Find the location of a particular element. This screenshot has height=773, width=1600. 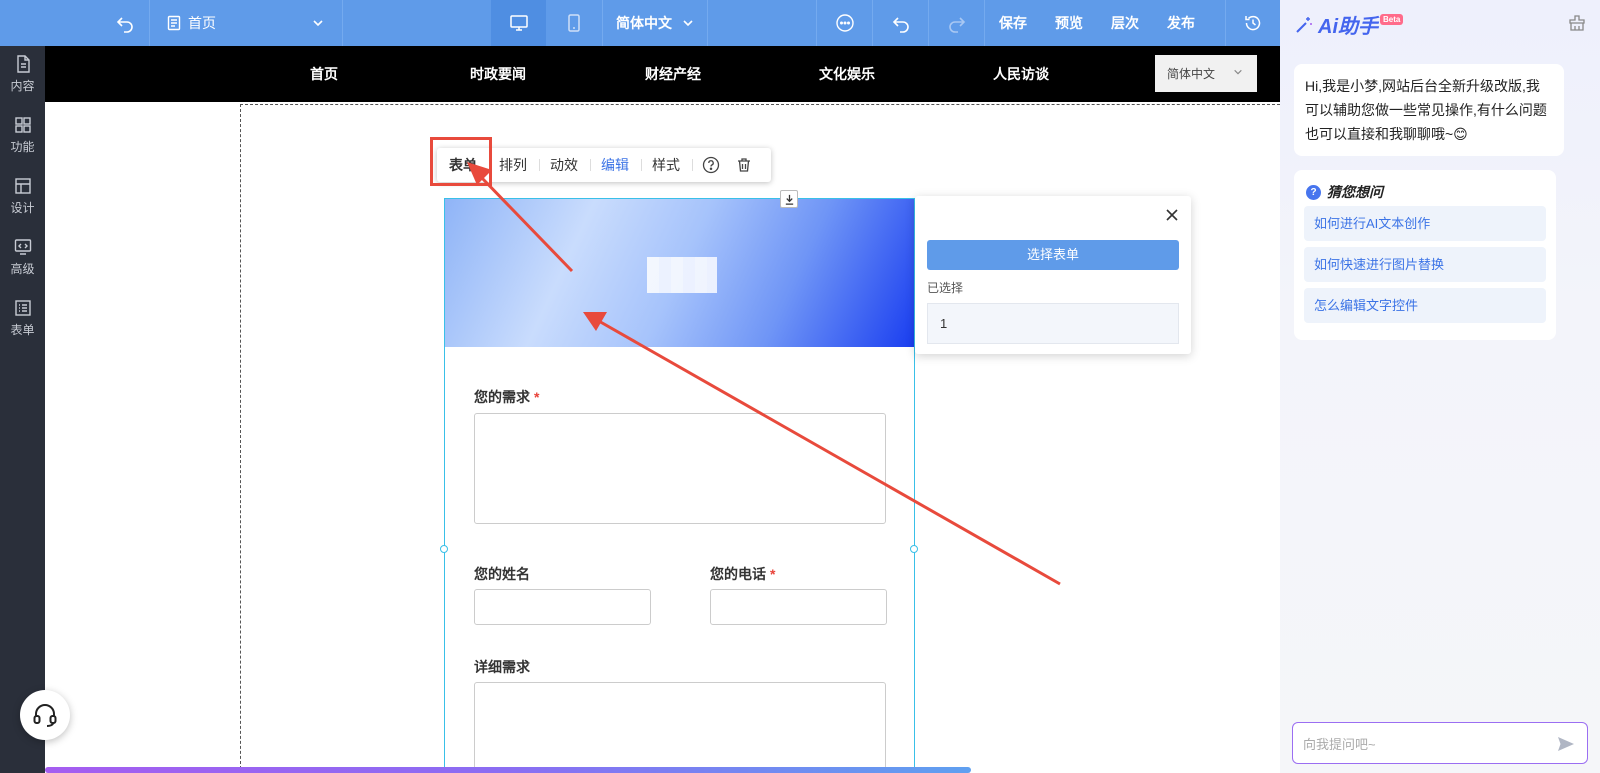

sidebar-item-form: 表单 is located at coordinates (22, 318).